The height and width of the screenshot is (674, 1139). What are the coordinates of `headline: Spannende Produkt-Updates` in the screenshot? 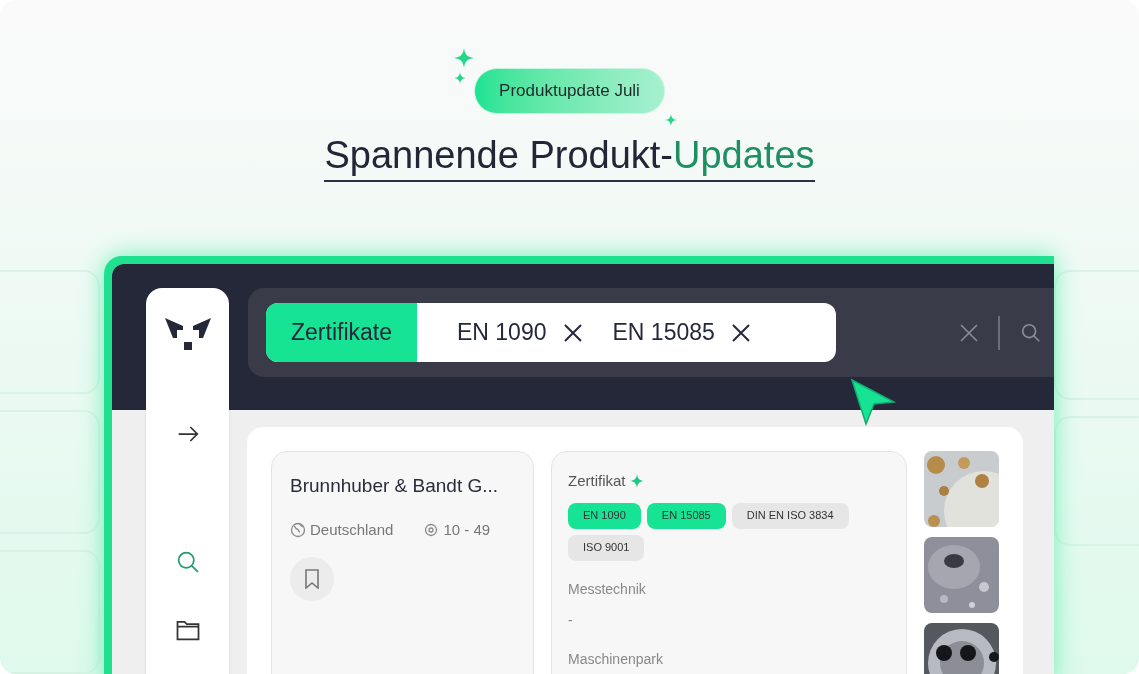 It's located at (569, 157).